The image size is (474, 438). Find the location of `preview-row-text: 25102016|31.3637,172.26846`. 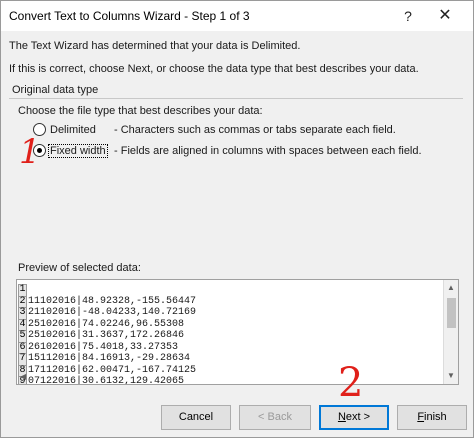

preview-row-text: 25102016|31.3637,172.26846 is located at coordinates (106, 335).